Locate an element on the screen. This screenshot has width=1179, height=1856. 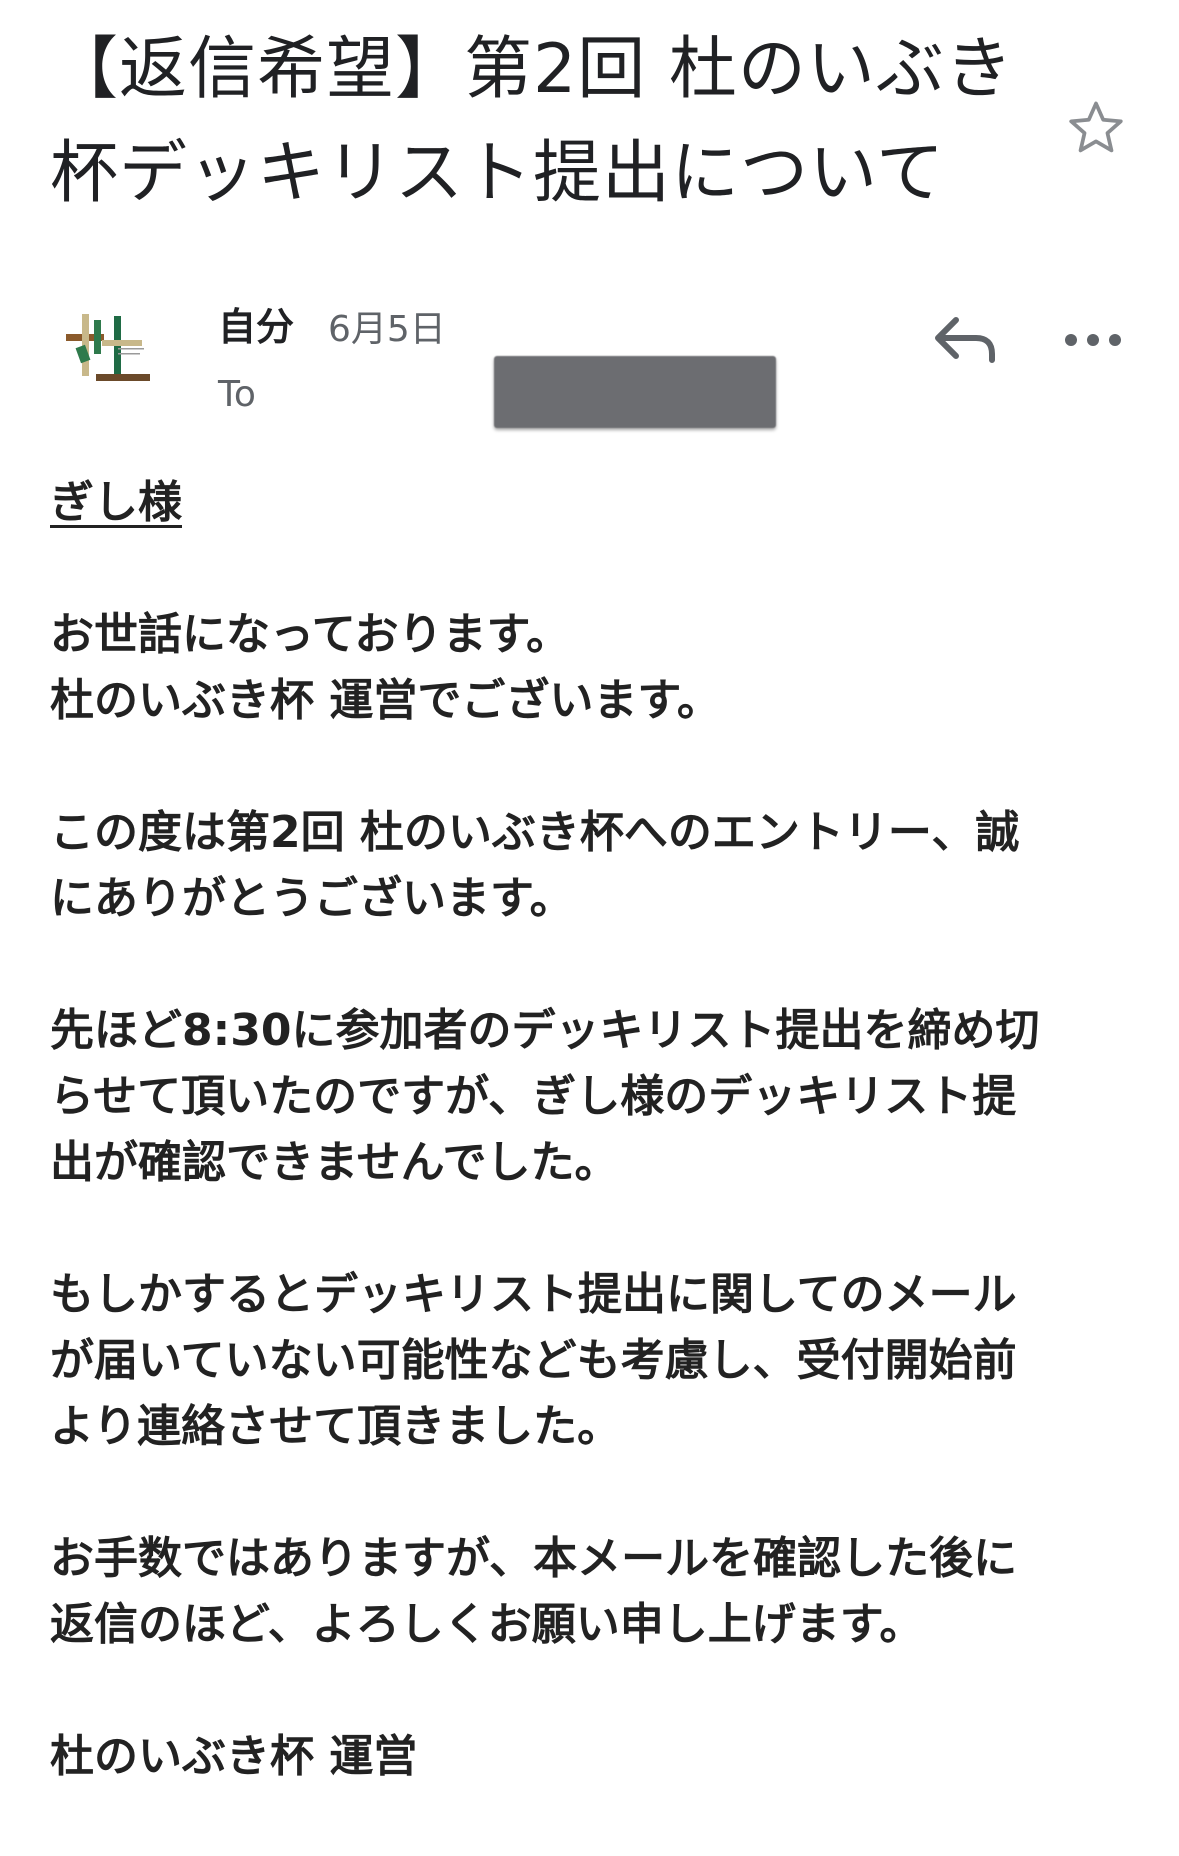
body-line: 返信のほど、よろしくお願い申し上げます。 is located at coordinates (487, 1624).